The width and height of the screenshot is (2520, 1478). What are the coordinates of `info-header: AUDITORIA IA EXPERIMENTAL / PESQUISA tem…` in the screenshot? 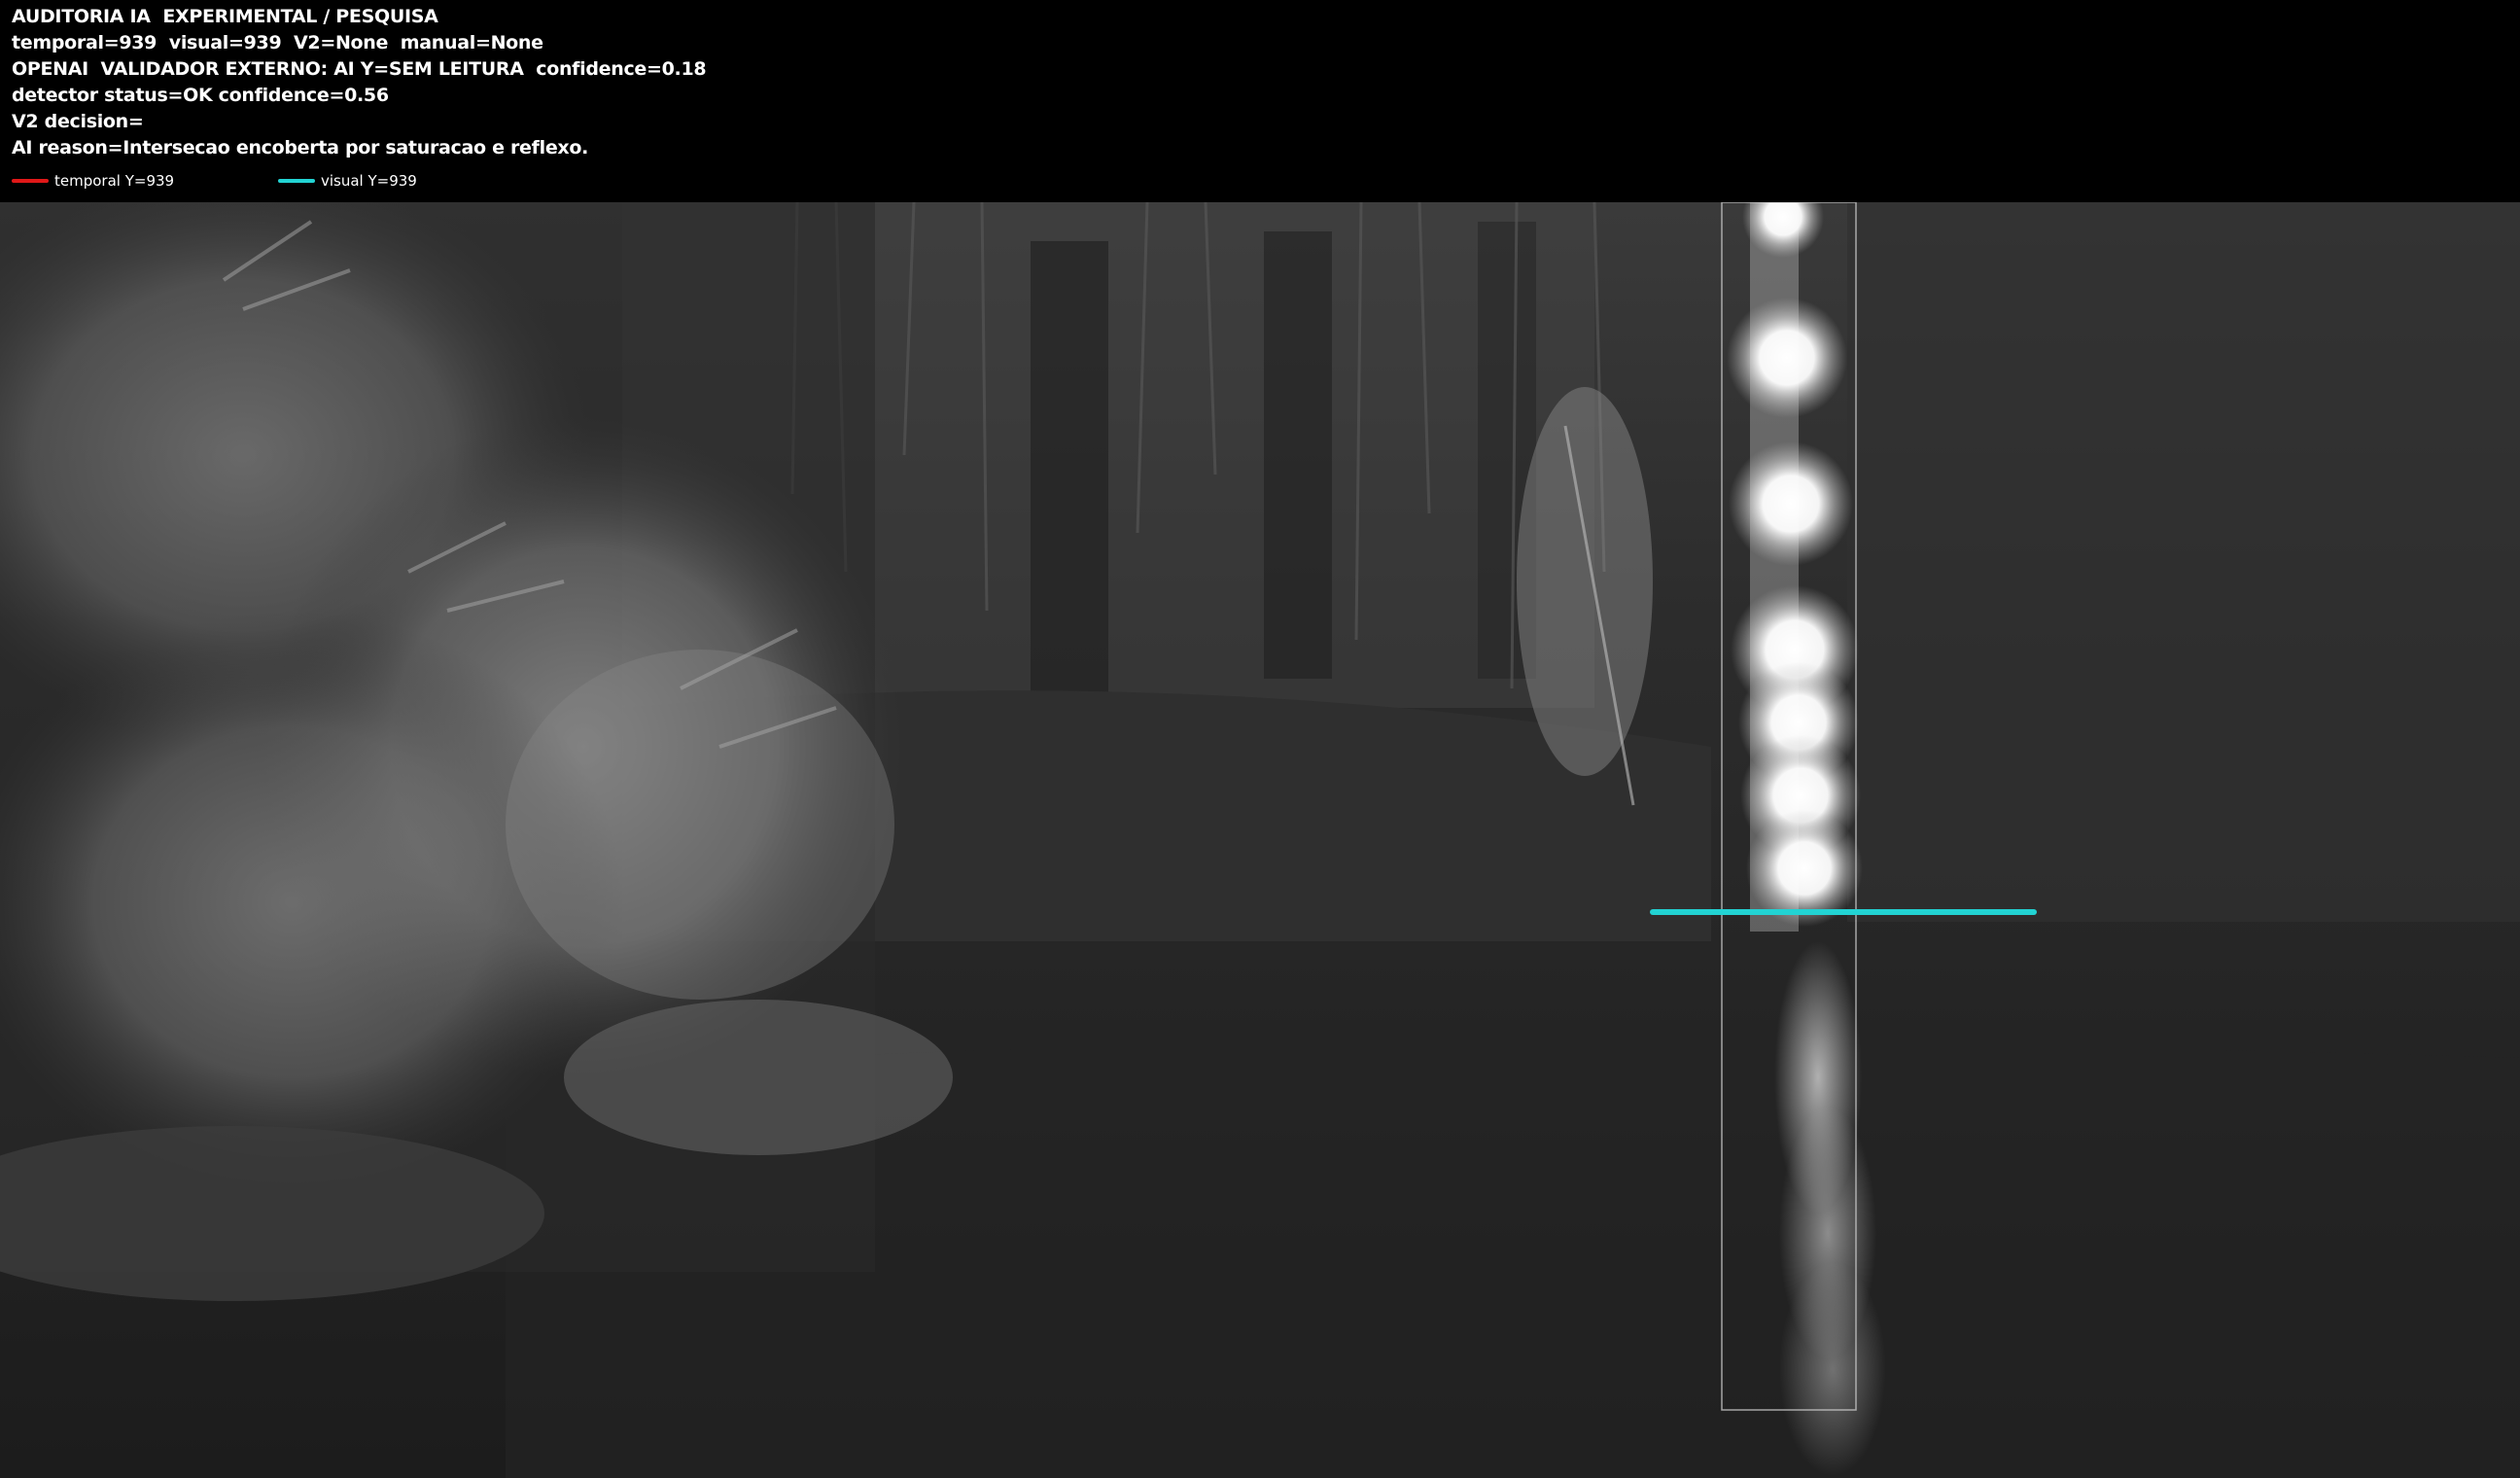 It's located at (1260, 101).